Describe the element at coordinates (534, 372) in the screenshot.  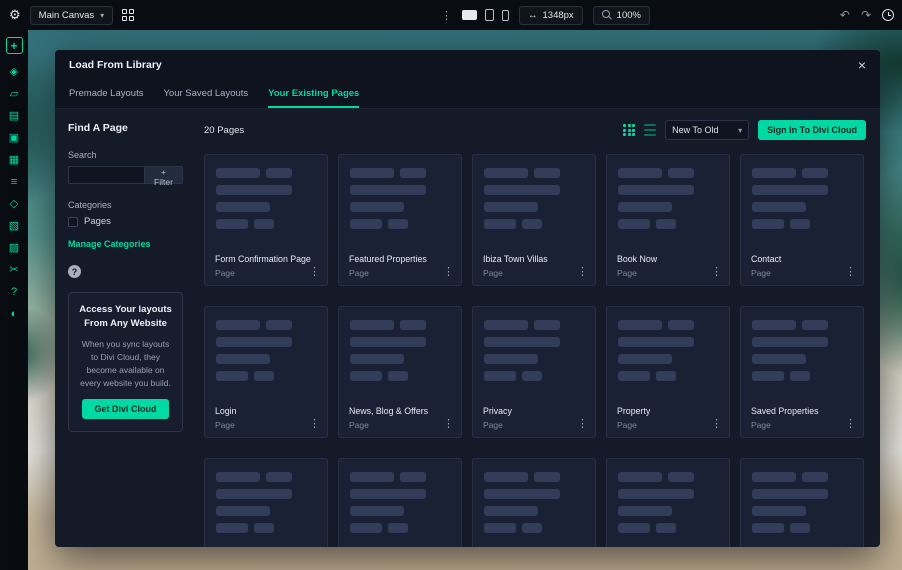
I see `page-card: Privacy Page ⋮` at that location.